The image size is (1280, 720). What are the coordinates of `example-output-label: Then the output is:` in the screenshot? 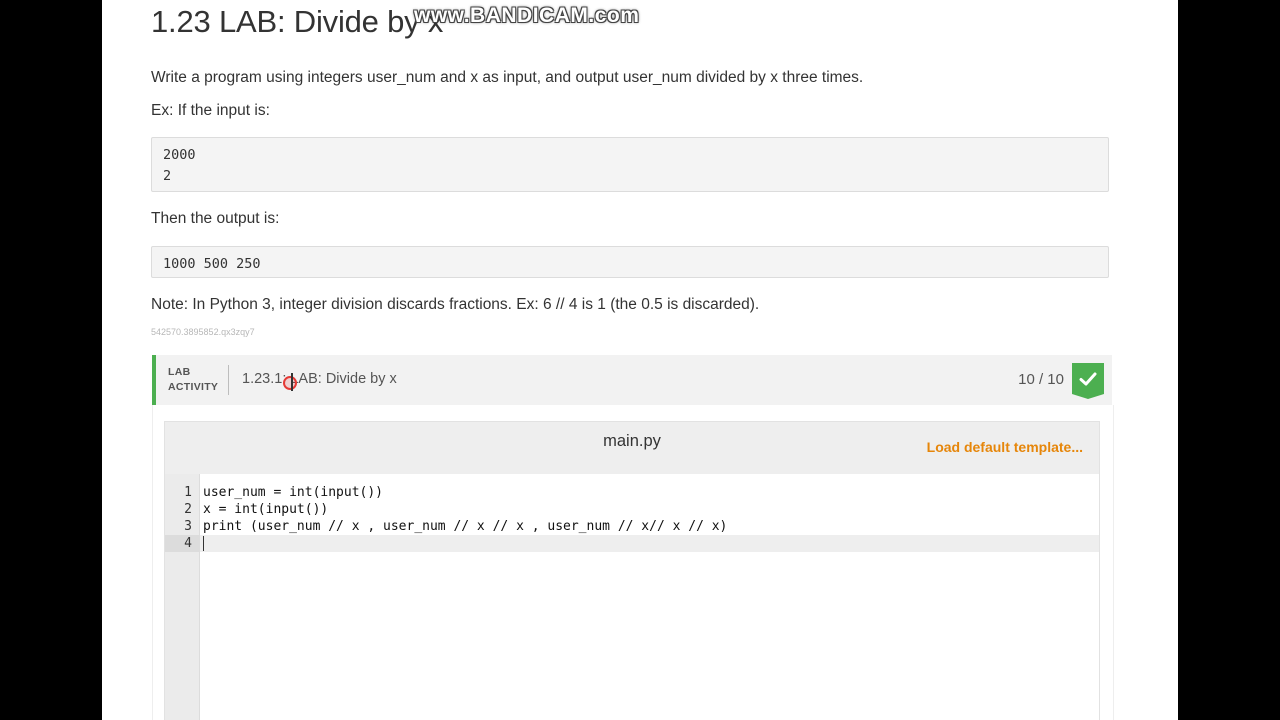 It's located at (215, 218).